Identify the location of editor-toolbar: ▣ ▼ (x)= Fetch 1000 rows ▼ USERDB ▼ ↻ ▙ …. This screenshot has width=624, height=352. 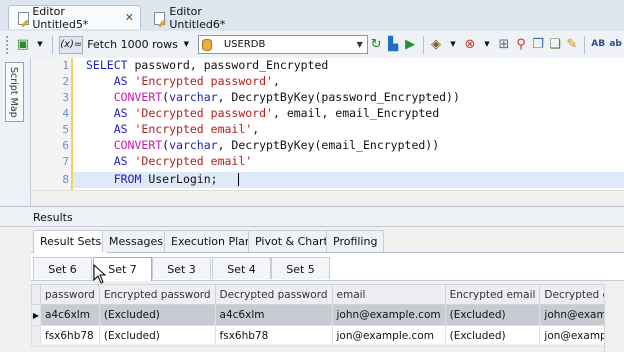
(312, 45).